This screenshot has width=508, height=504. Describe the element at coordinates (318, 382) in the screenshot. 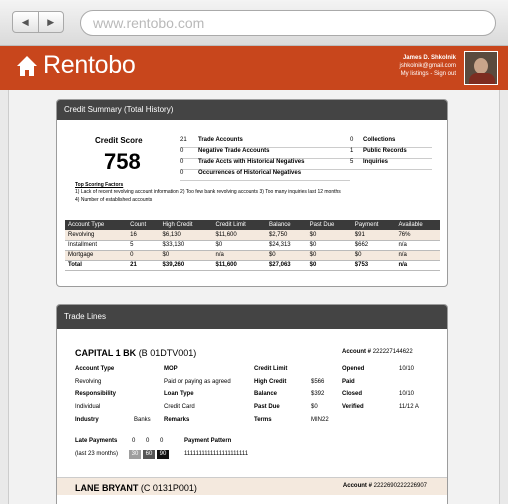

I see `high-credit-value: $566` at that location.